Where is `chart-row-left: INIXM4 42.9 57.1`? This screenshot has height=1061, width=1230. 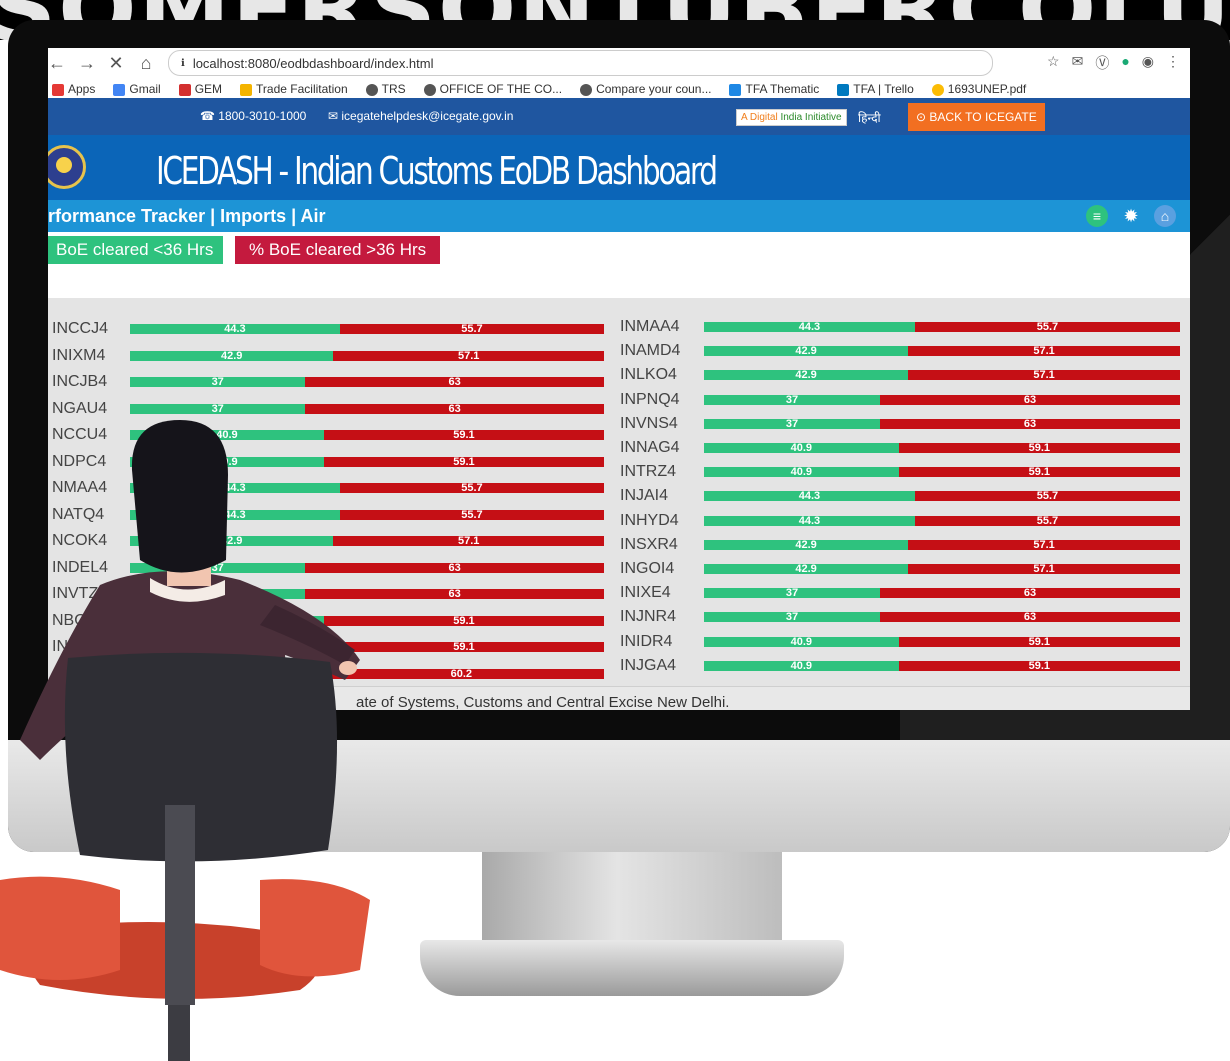 chart-row-left: INIXM4 42.9 57.1 is located at coordinates (328, 357).